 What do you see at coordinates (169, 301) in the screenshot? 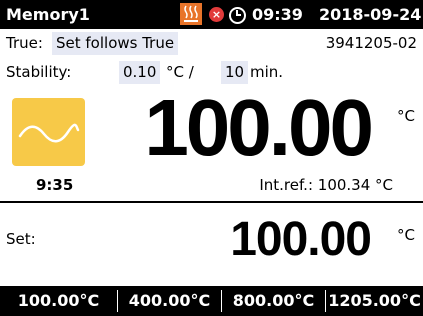
I see `preset-button-2: 400.00°C` at bounding box center [169, 301].